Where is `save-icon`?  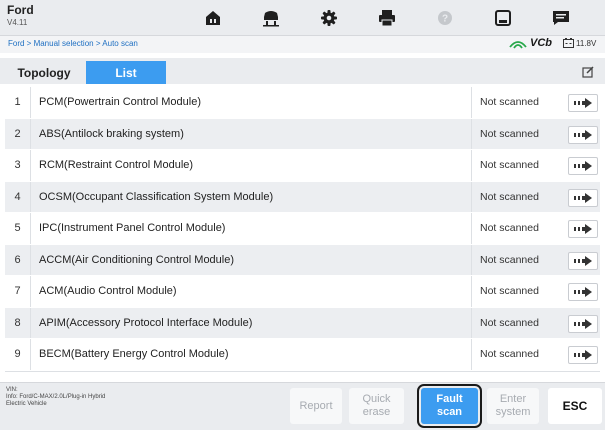
save-icon is located at coordinates (503, 18).